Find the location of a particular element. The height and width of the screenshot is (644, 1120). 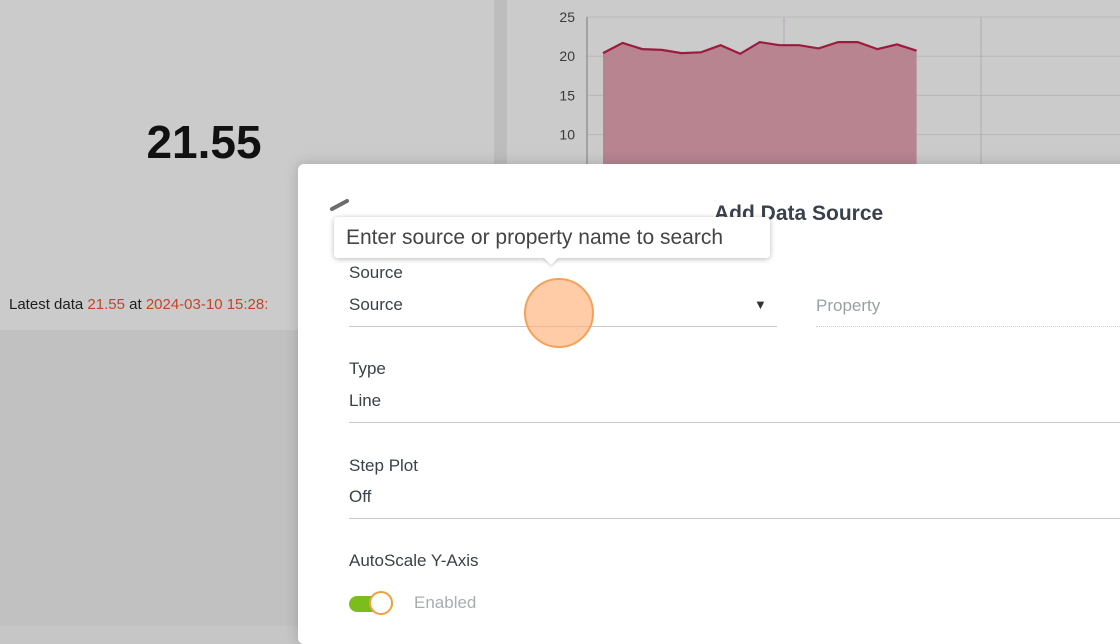

latest-data-line: Latest data 21.55 at 2024-03-10 15:28: is located at coordinates (138, 304).